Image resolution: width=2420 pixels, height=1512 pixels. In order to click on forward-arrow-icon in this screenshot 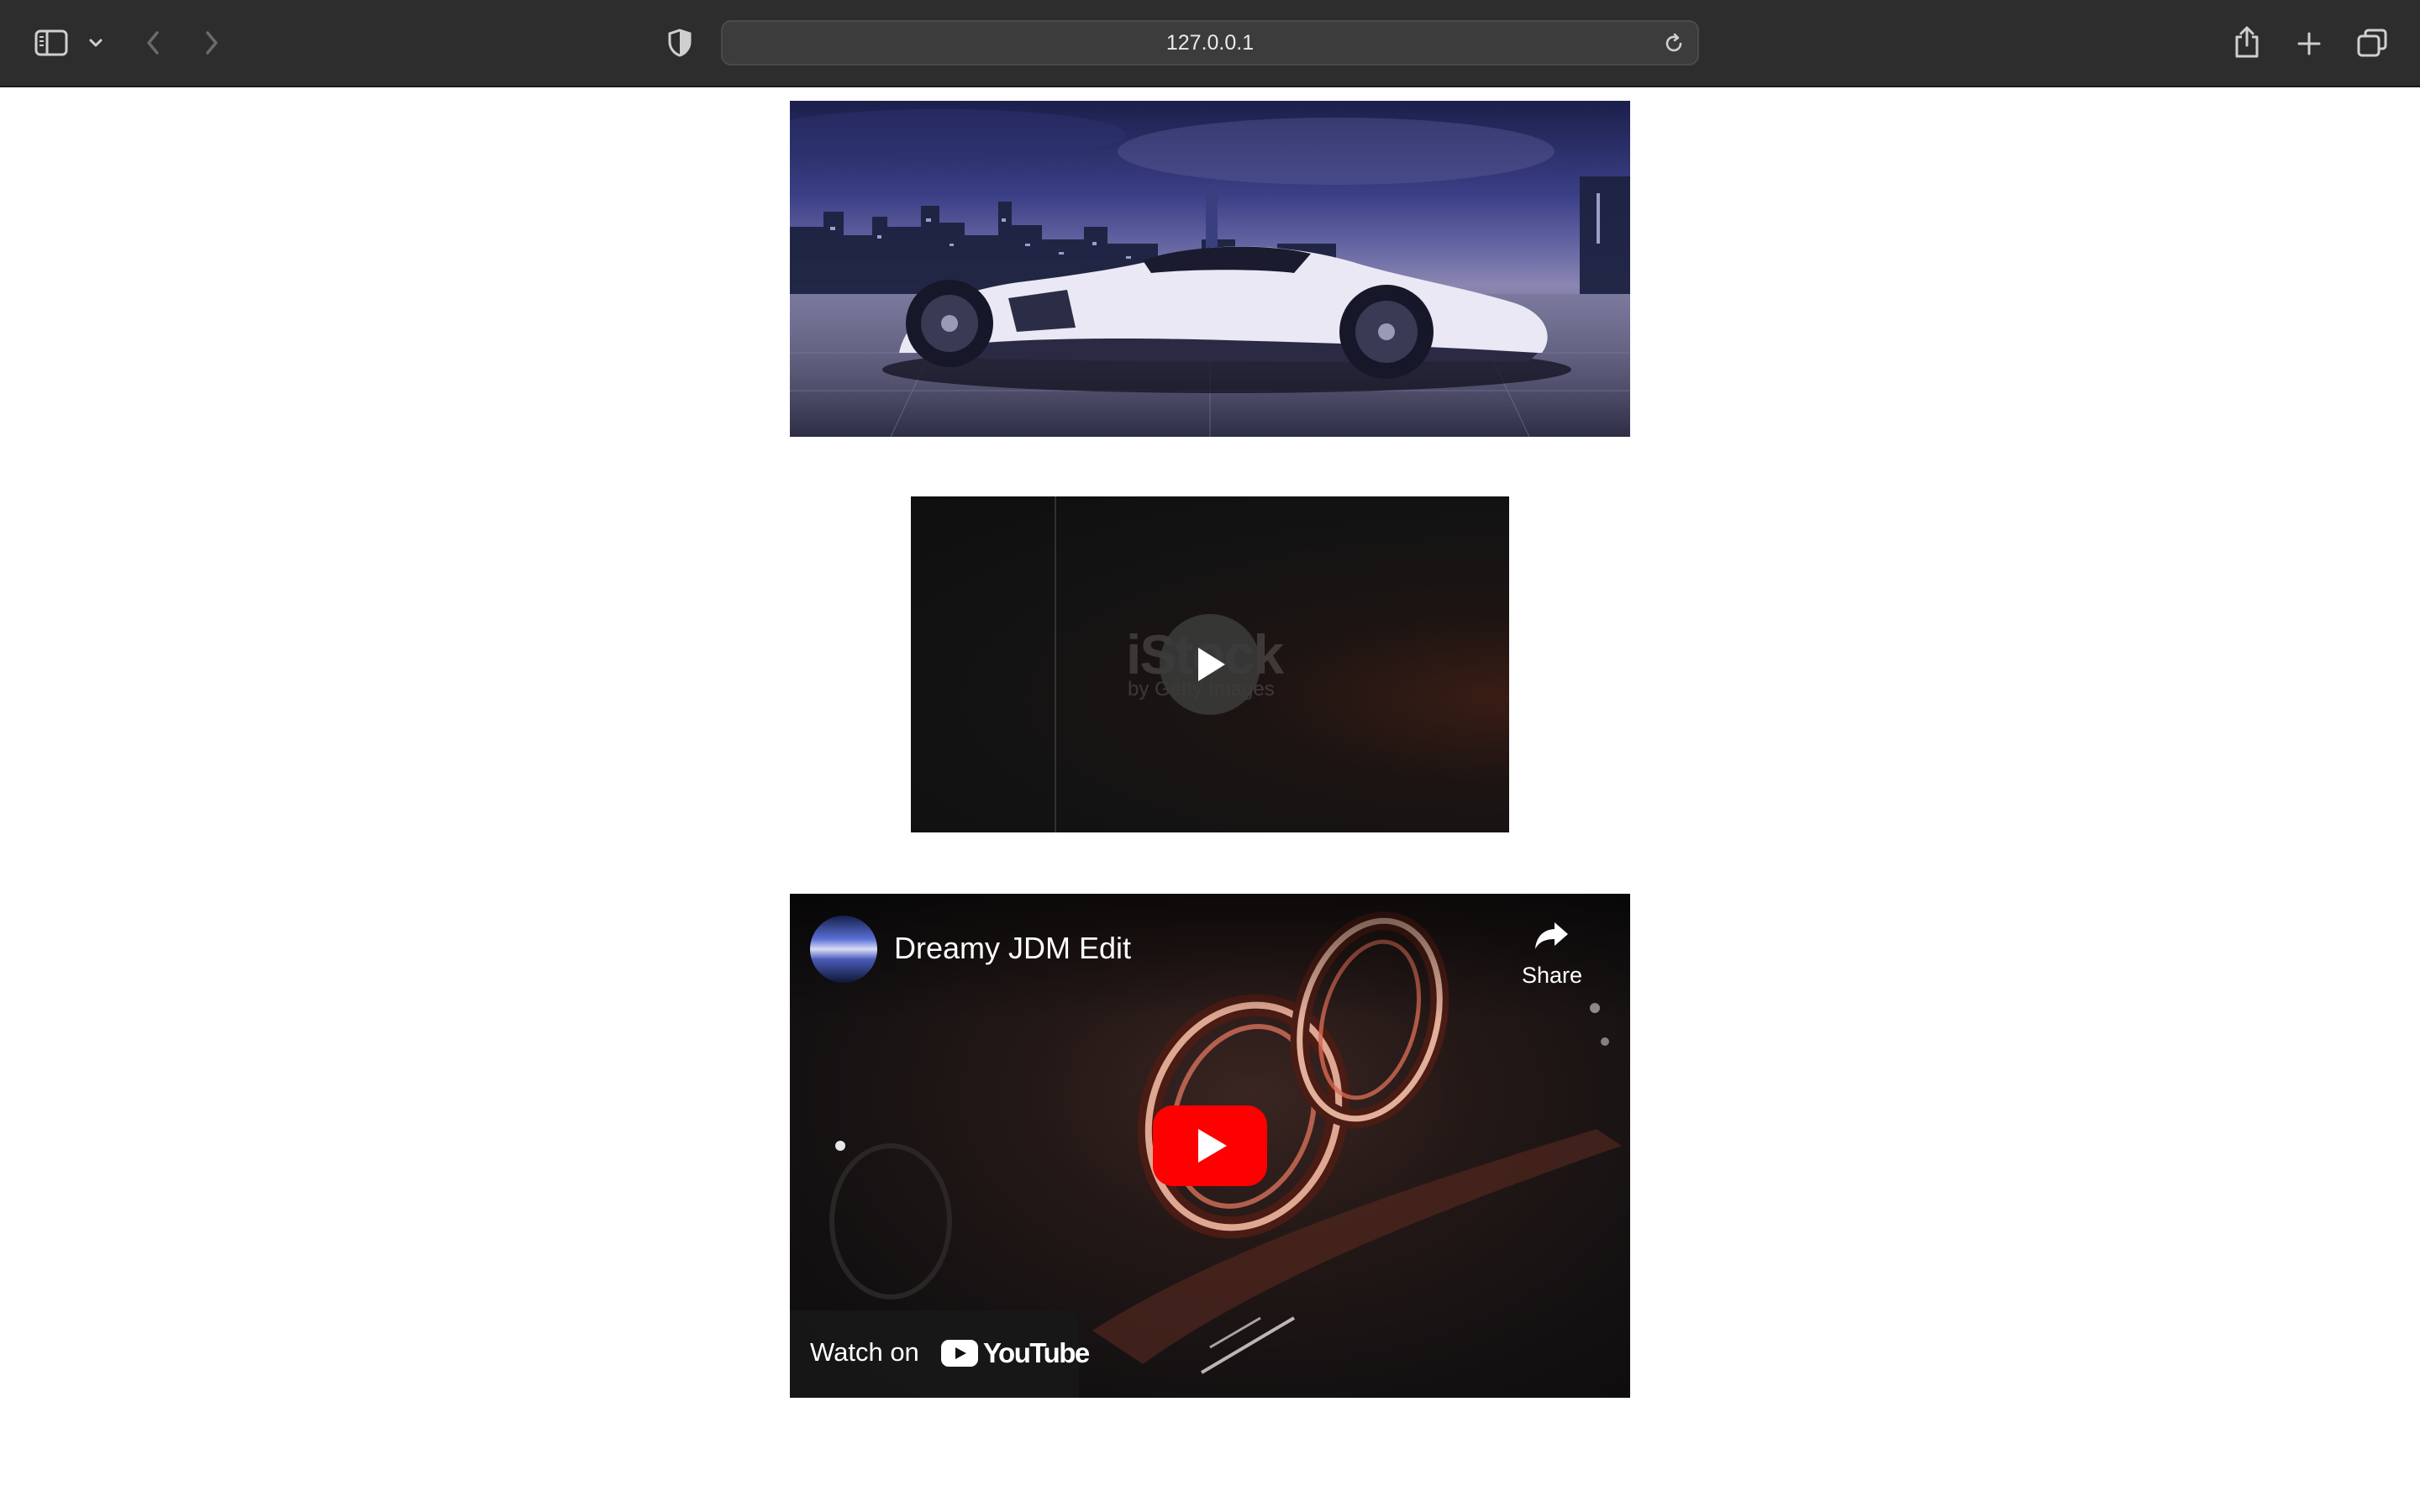, I will do `click(212, 43)`.